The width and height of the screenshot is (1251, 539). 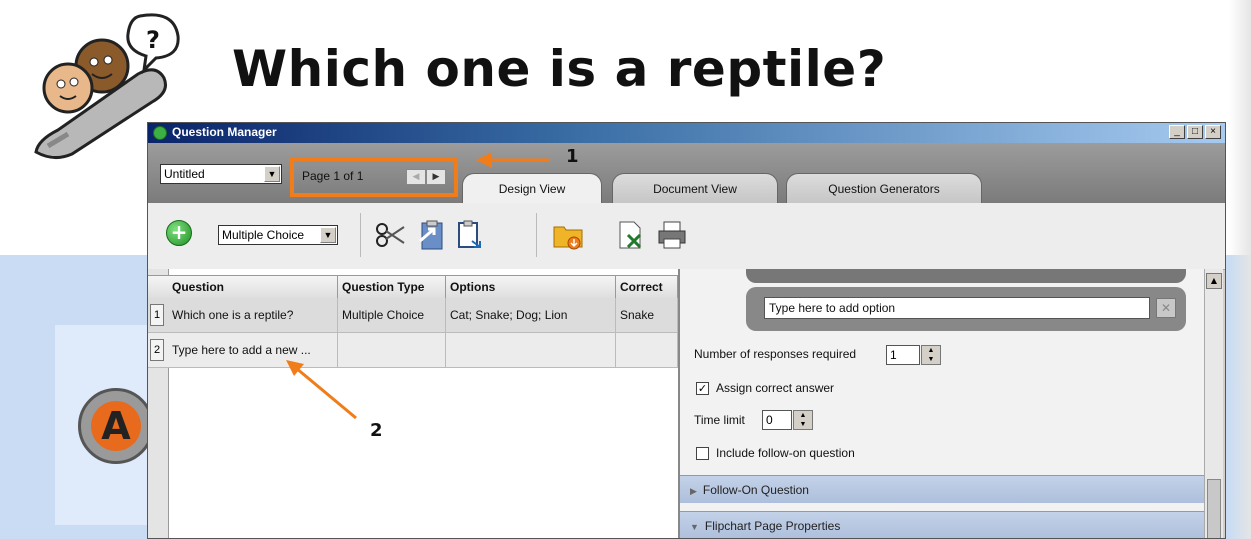 I want to click on row-number: 1, so click(x=157, y=315).